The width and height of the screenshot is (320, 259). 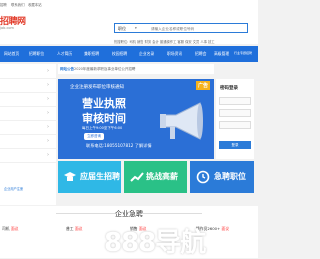 What do you see at coordinates (104, 69) in the screenshot?
I see `announcement-text: 2020年度最新求职及事业单位公开招聘` at bounding box center [104, 69].